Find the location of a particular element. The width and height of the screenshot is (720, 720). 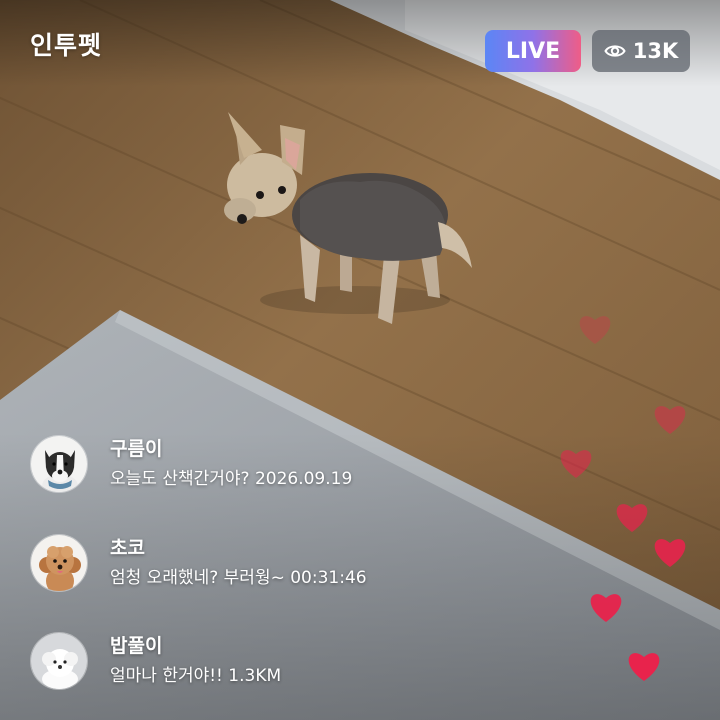

comment-message: 얼마나 한거야!! 1.3KM is located at coordinates (196, 676).